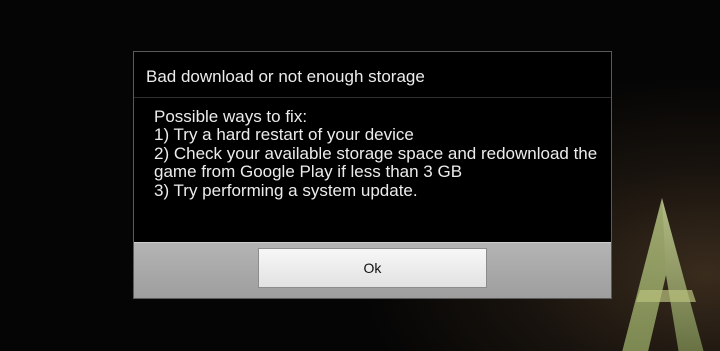 This screenshot has height=351, width=720. Describe the element at coordinates (372, 75) in the screenshot. I see `dialog-title: Bad download or not enough storage` at that location.